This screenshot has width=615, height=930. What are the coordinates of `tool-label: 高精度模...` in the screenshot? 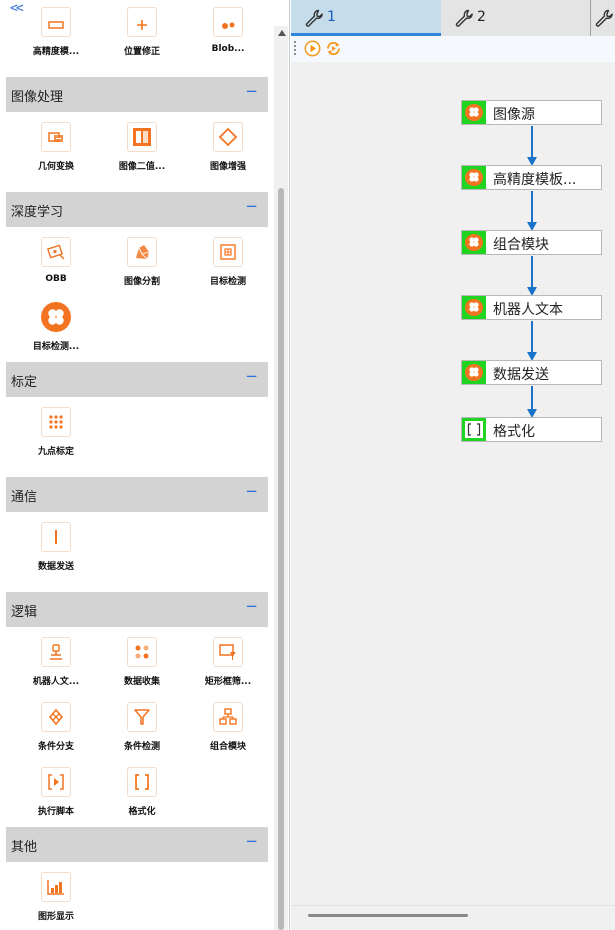 It's located at (56, 52).